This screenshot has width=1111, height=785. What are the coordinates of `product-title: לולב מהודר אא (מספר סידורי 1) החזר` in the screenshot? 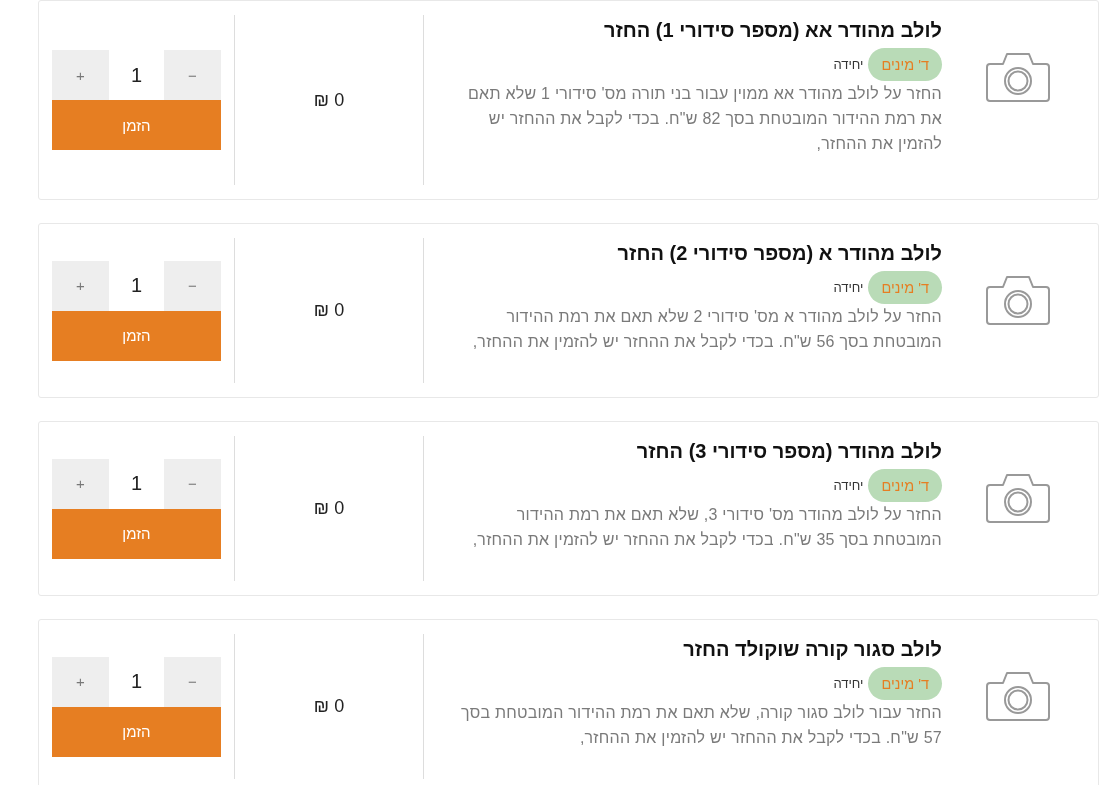 It's located at (772, 30).